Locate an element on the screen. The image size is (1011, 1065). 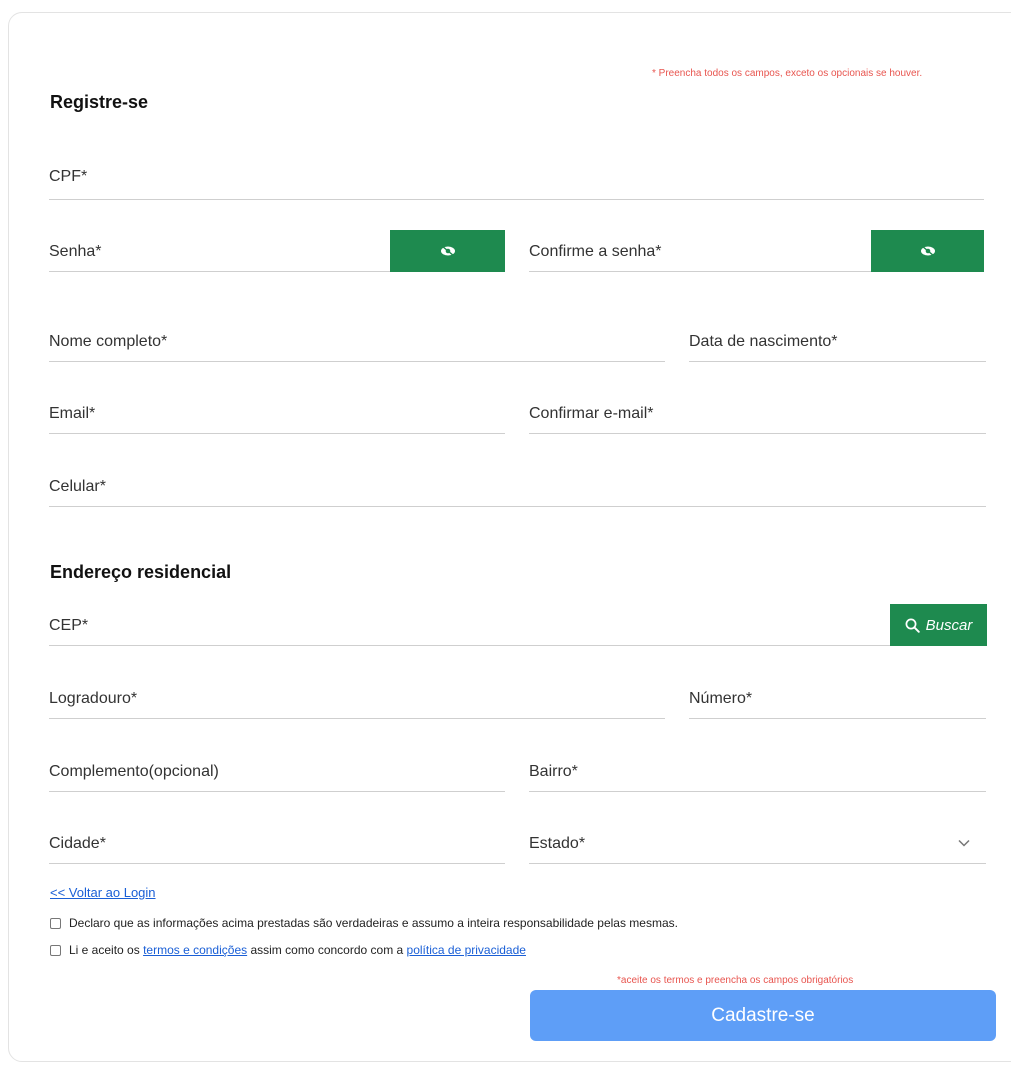
chevron-down-icon is located at coordinates (964, 843).